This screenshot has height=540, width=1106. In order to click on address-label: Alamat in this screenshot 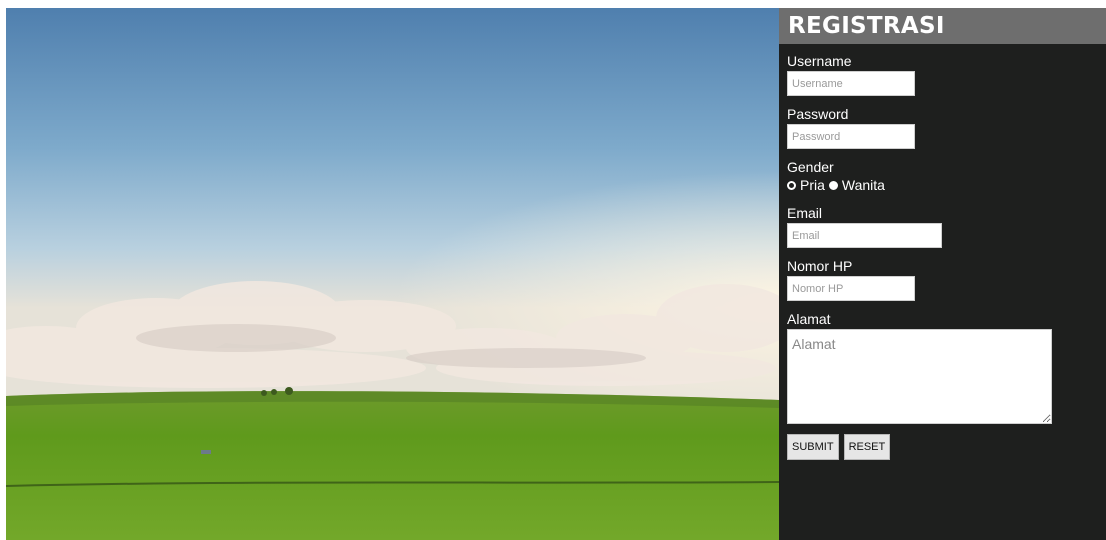, I will do `click(809, 319)`.